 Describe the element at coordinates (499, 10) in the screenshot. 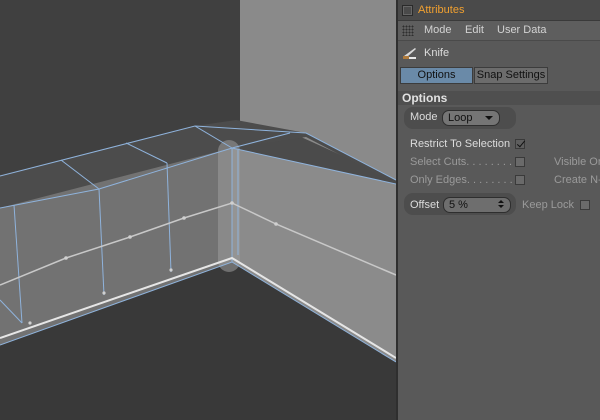

I see `panel-titlebar: Attributes` at that location.